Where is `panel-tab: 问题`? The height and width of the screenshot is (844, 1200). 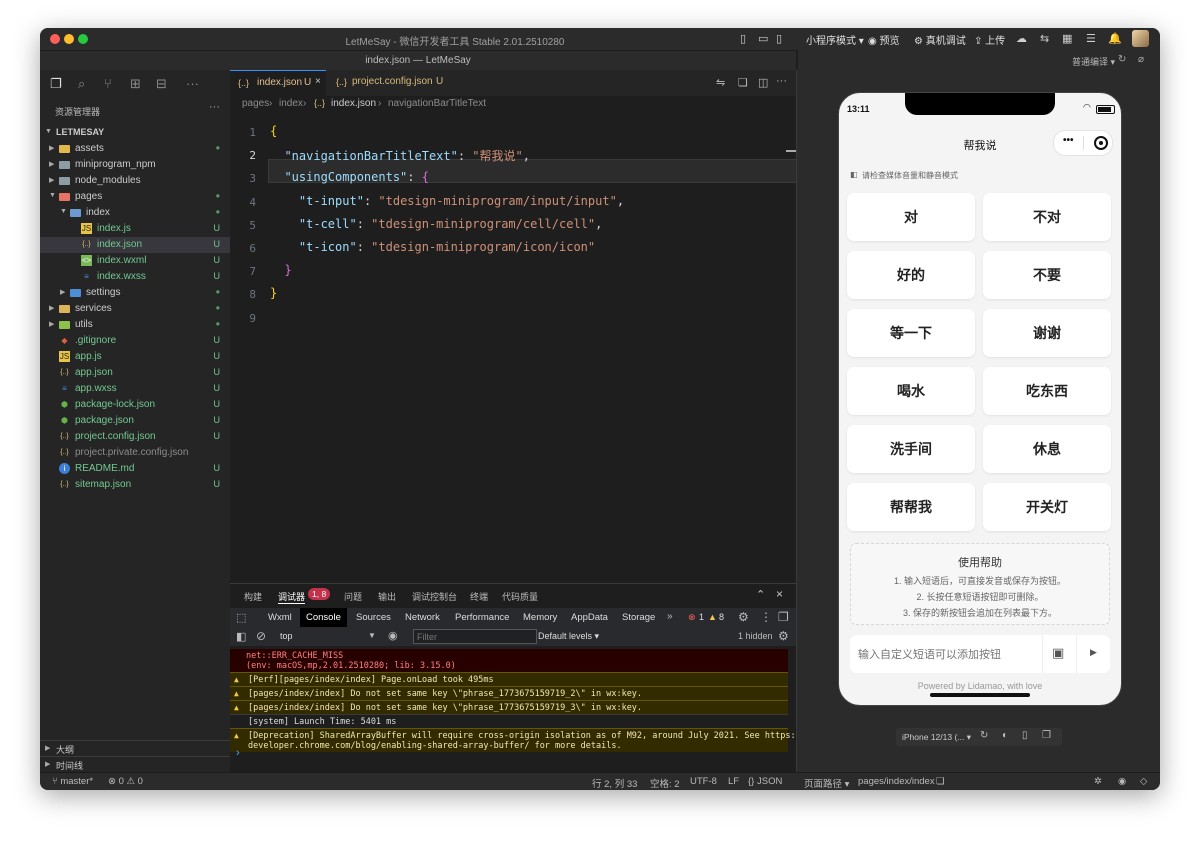 panel-tab: 问题 is located at coordinates (353, 596).